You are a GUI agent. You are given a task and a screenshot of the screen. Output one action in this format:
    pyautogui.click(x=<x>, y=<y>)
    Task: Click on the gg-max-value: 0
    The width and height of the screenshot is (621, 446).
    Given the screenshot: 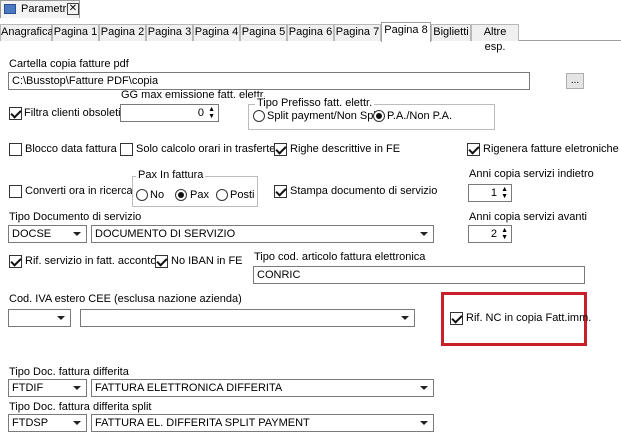 What is the action you would take?
    pyautogui.click(x=200, y=113)
    